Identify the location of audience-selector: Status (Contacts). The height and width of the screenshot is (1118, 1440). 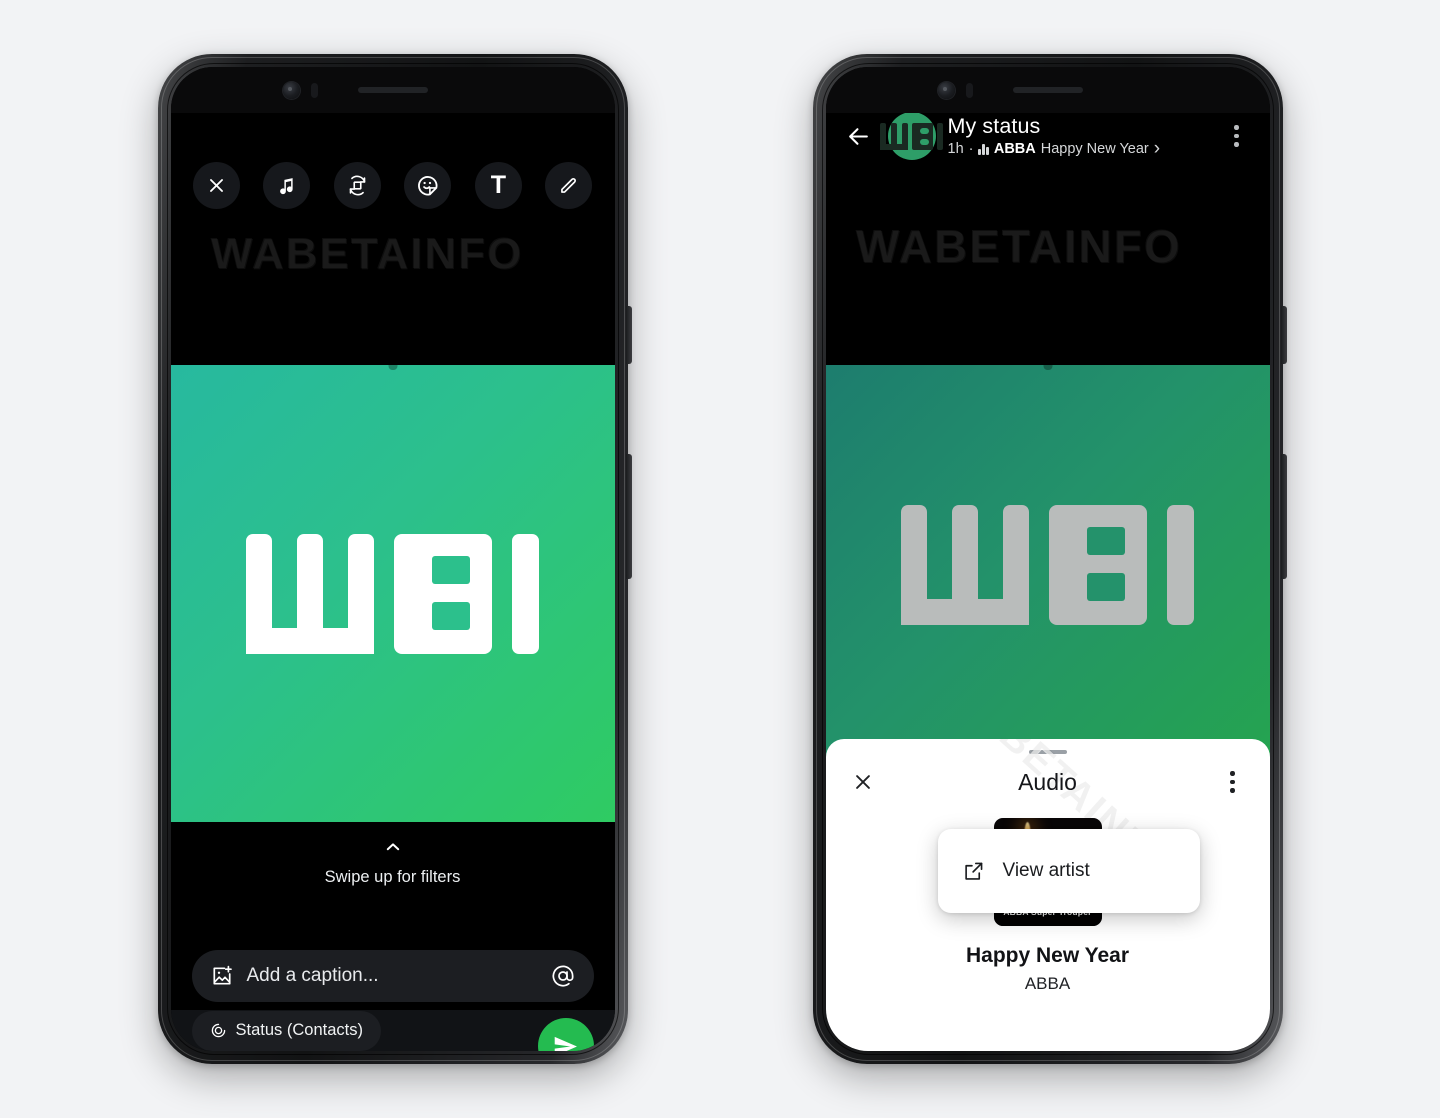
(286, 1030).